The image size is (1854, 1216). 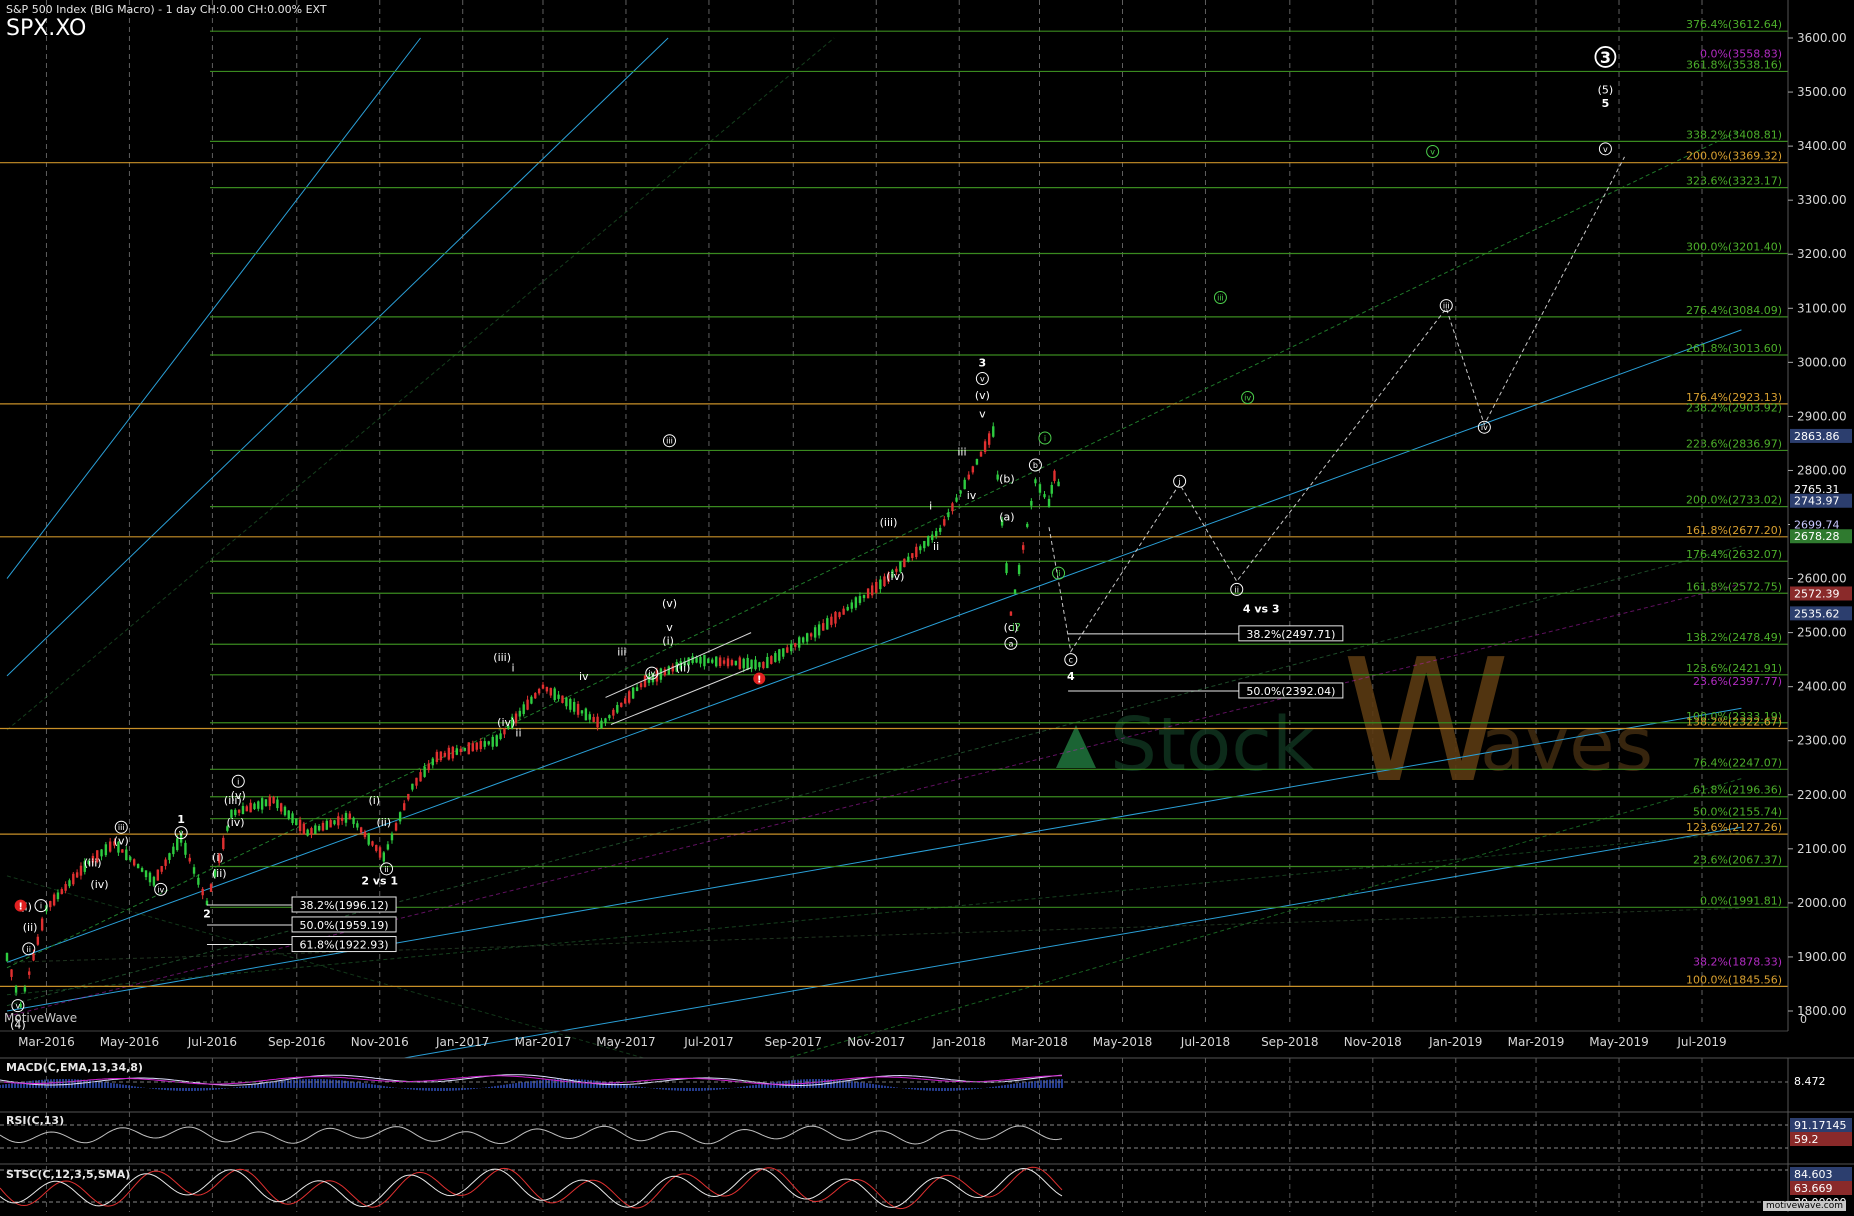 I want to click on wave-label: (a), so click(x=1006, y=516).